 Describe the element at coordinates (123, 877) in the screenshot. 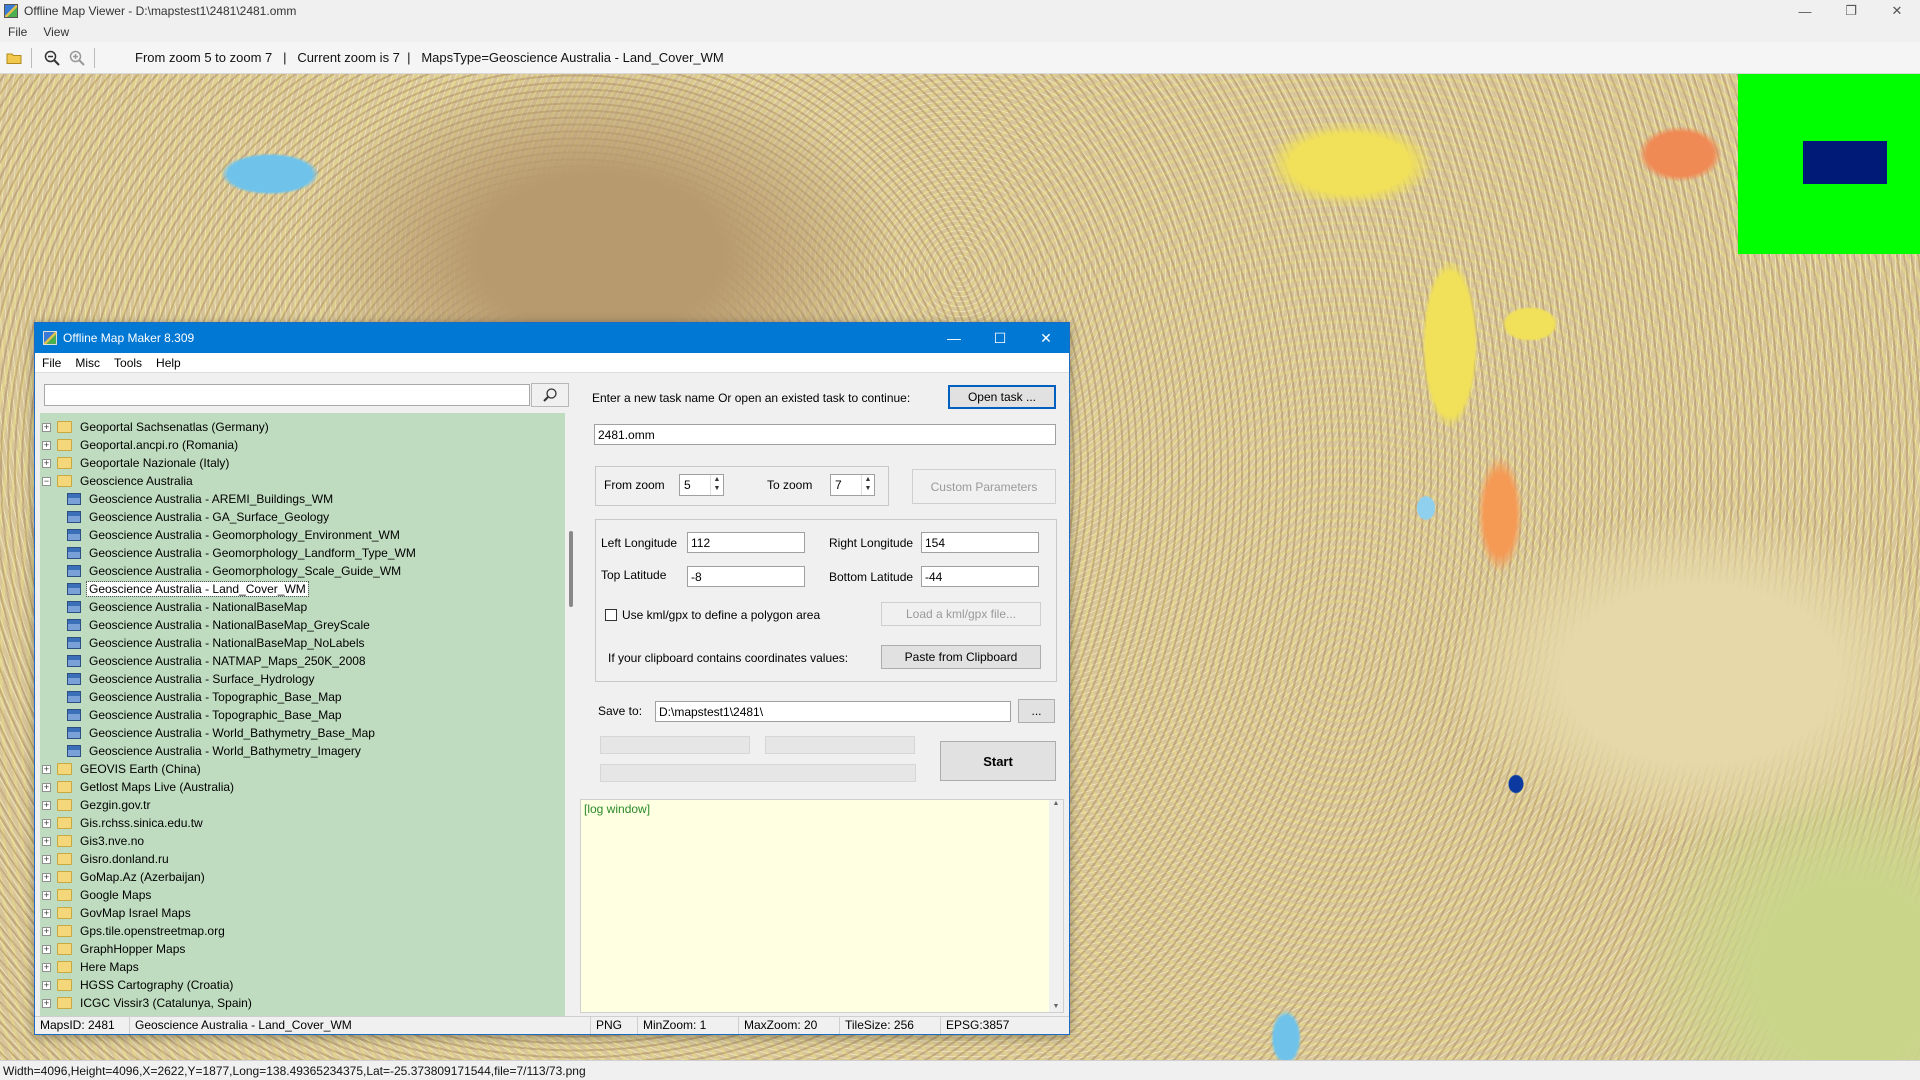

I see `tree-folder-item: + GoMap.Az (Azerbaijan)` at that location.